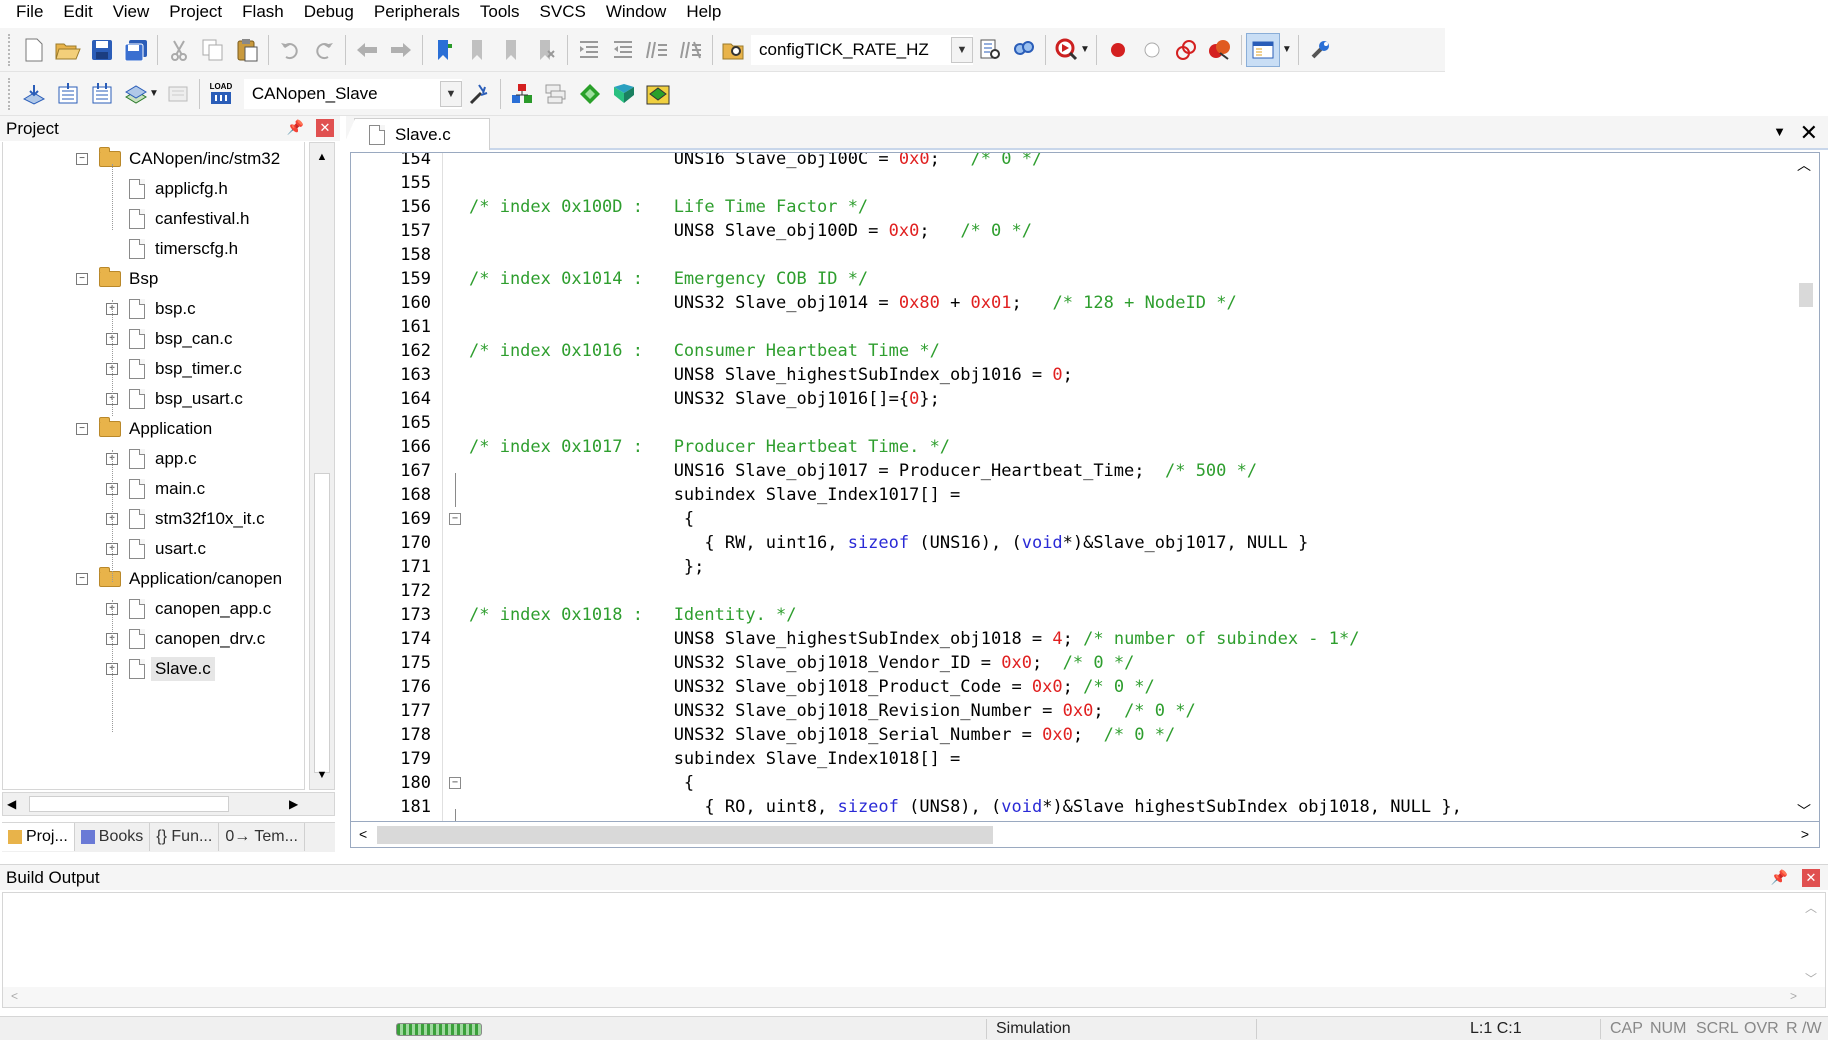 The width and height of the screenshot is (1828, 1040). I want to click on editor-horizontal-scrollbar: < >, so click(1085, 835).